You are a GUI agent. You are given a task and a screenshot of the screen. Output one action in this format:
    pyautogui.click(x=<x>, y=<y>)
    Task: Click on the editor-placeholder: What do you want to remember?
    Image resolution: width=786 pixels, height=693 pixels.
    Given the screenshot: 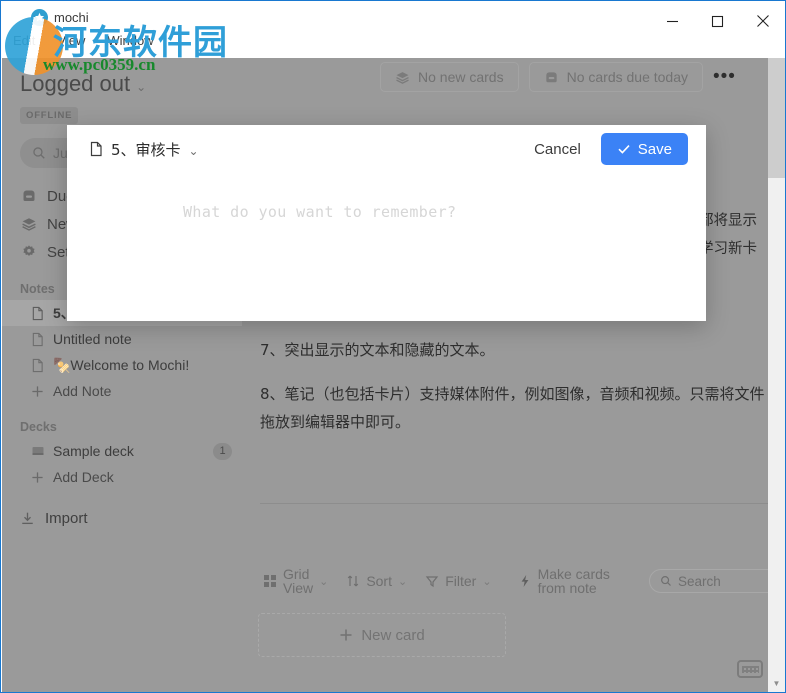 What is the action you would take?
    pyautogui.click(x=320, y=212)
    